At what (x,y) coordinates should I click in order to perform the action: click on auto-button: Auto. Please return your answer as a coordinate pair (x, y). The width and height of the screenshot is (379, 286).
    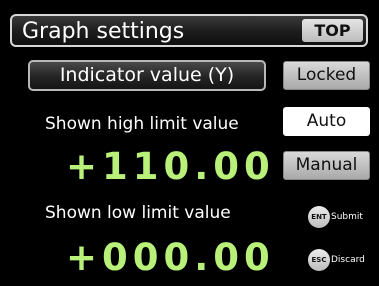
    Looking at the image, I should click on (326, 121).